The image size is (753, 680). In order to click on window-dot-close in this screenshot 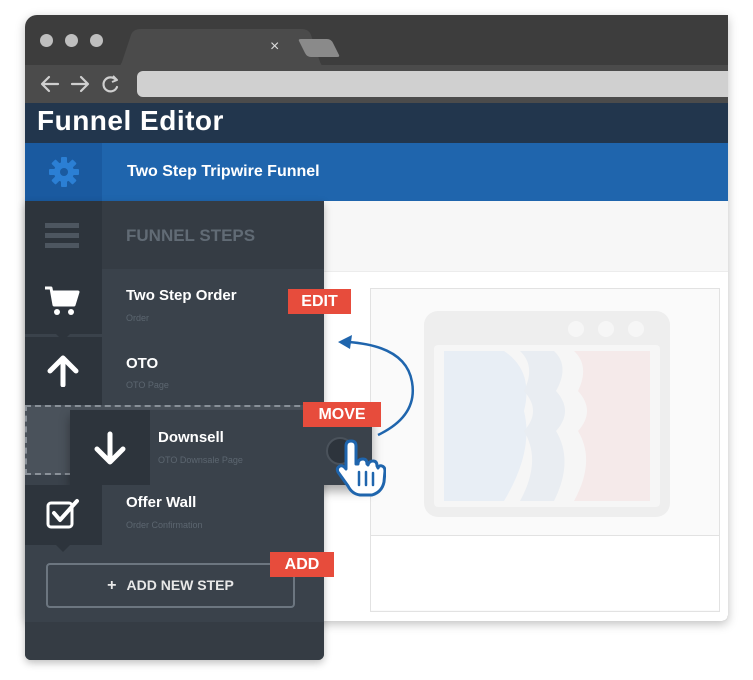, I will do `click(46, 40)`.